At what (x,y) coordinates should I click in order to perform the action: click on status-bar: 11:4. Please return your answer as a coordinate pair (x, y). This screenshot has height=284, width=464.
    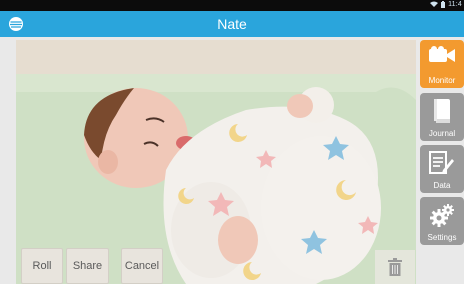
    Looking at the image, I should click on (232, 5).